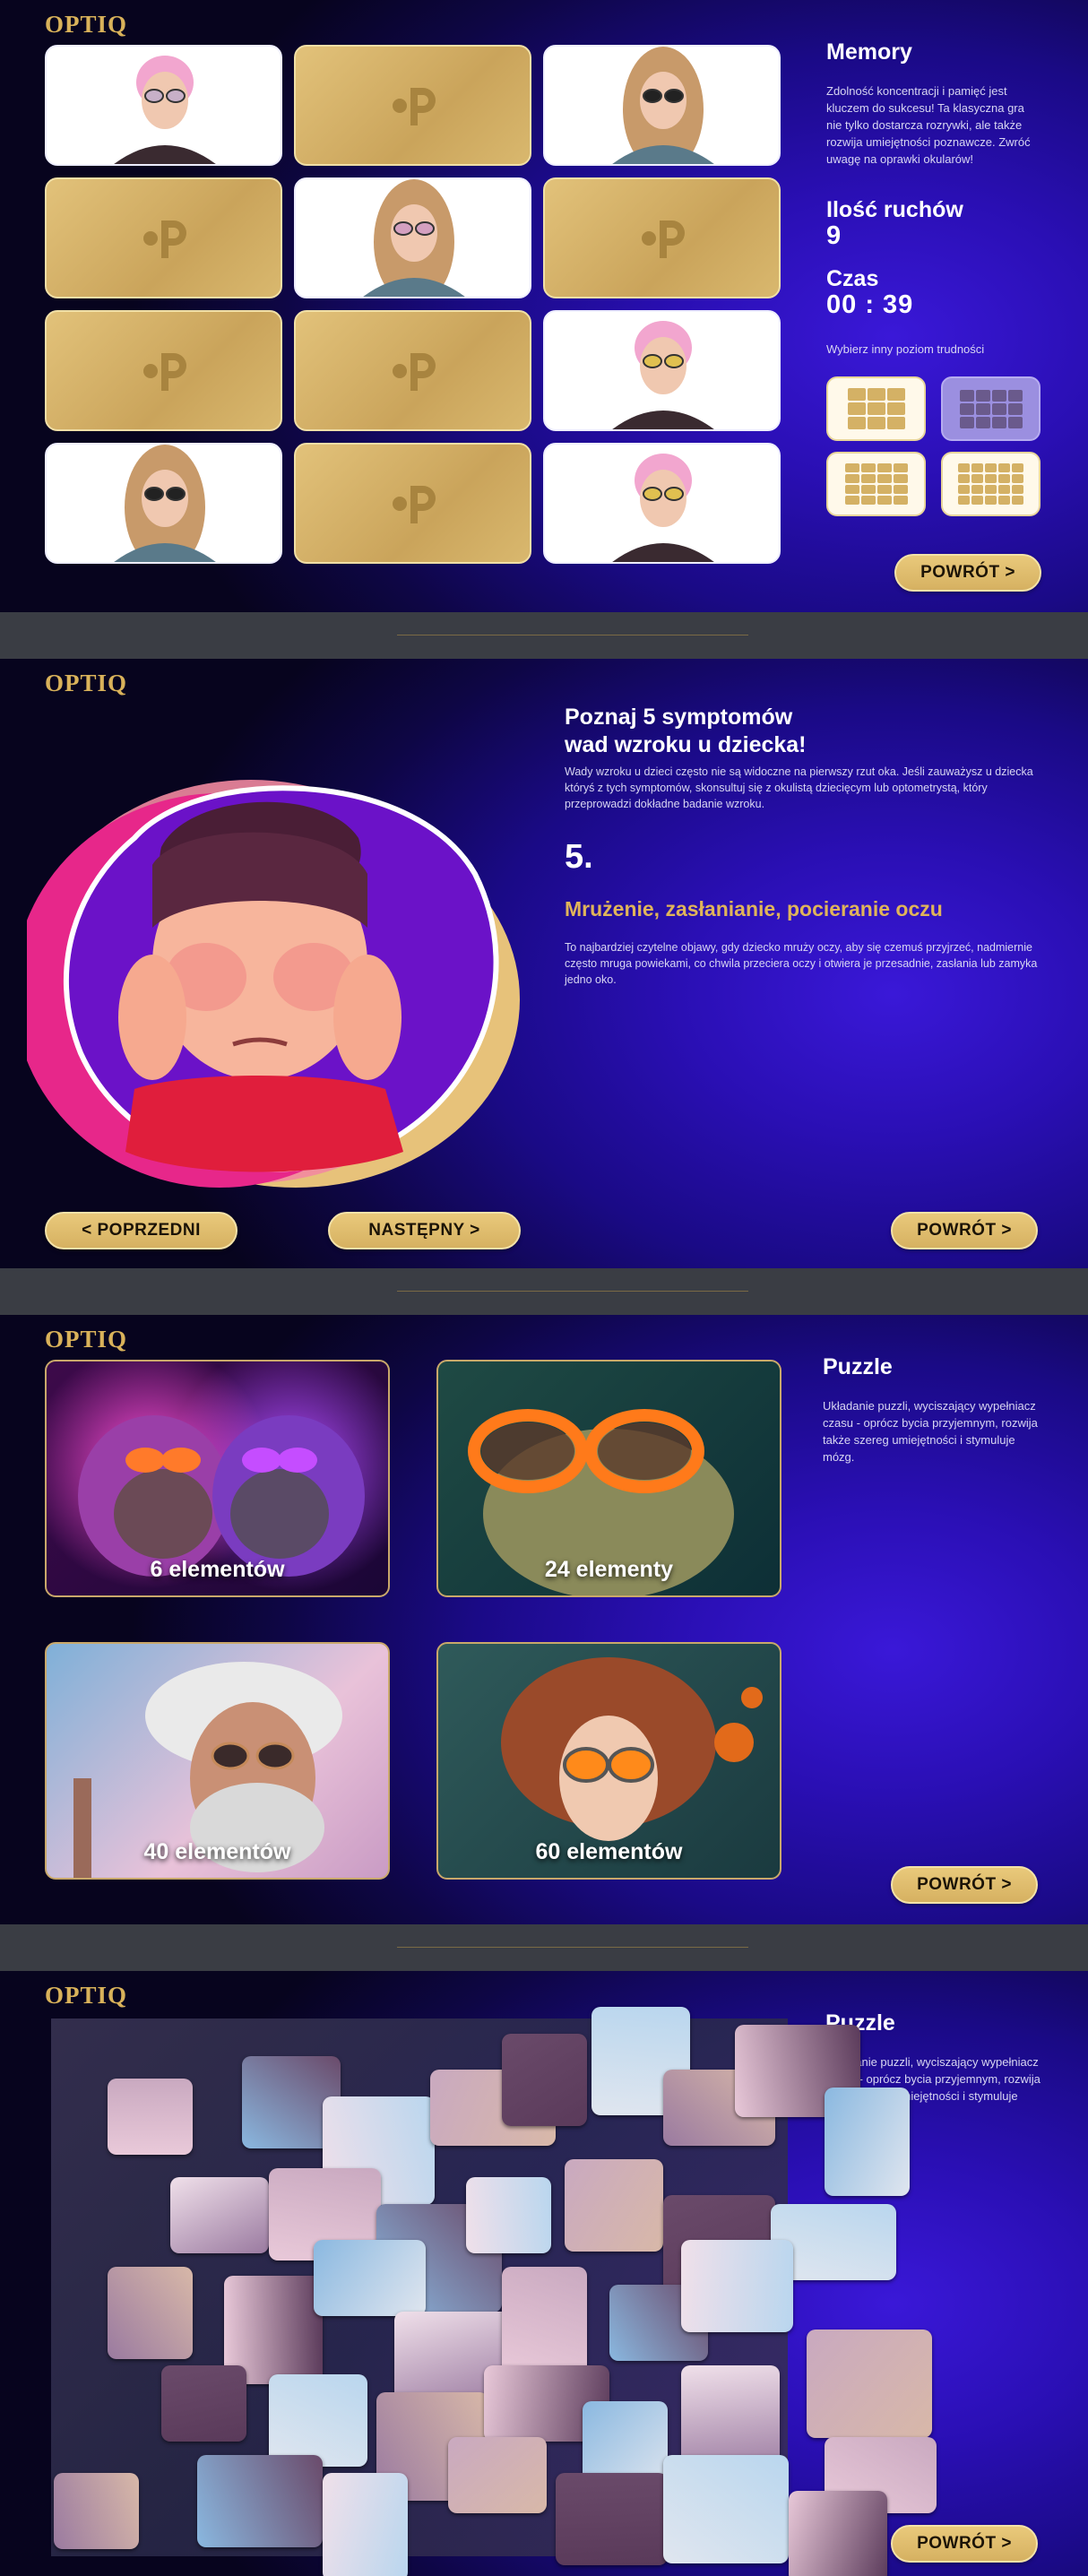  What do you see at coordinates (905, 349) in the screenshot?
I see `difficulty-label: Wybierz inny poziom trudności` at bounding box center [905, 349].